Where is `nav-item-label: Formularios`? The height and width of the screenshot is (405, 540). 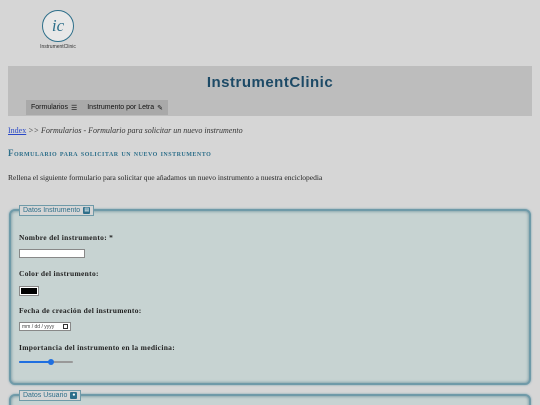 nav-item-label: Formularios is located at coordinates (49, 107).